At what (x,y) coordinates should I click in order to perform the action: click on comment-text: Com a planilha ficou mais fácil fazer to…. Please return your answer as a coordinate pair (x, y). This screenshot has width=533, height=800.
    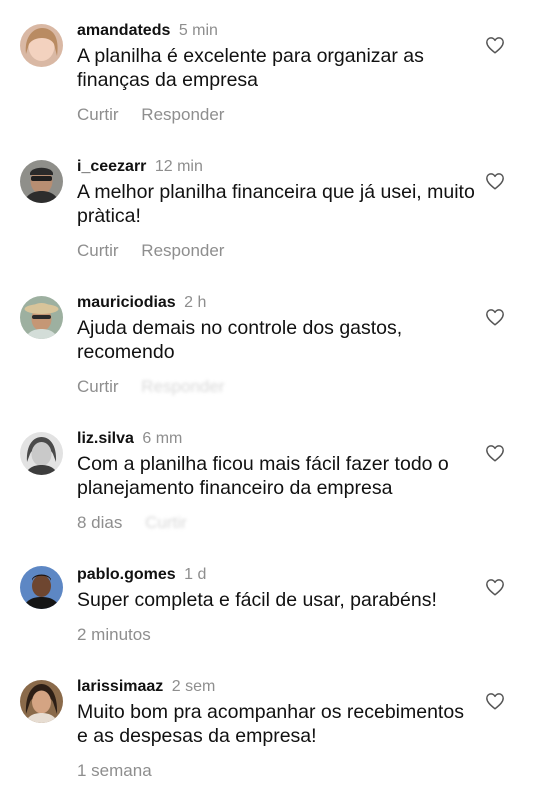
    Looking at the image, I should click on (263, 476).